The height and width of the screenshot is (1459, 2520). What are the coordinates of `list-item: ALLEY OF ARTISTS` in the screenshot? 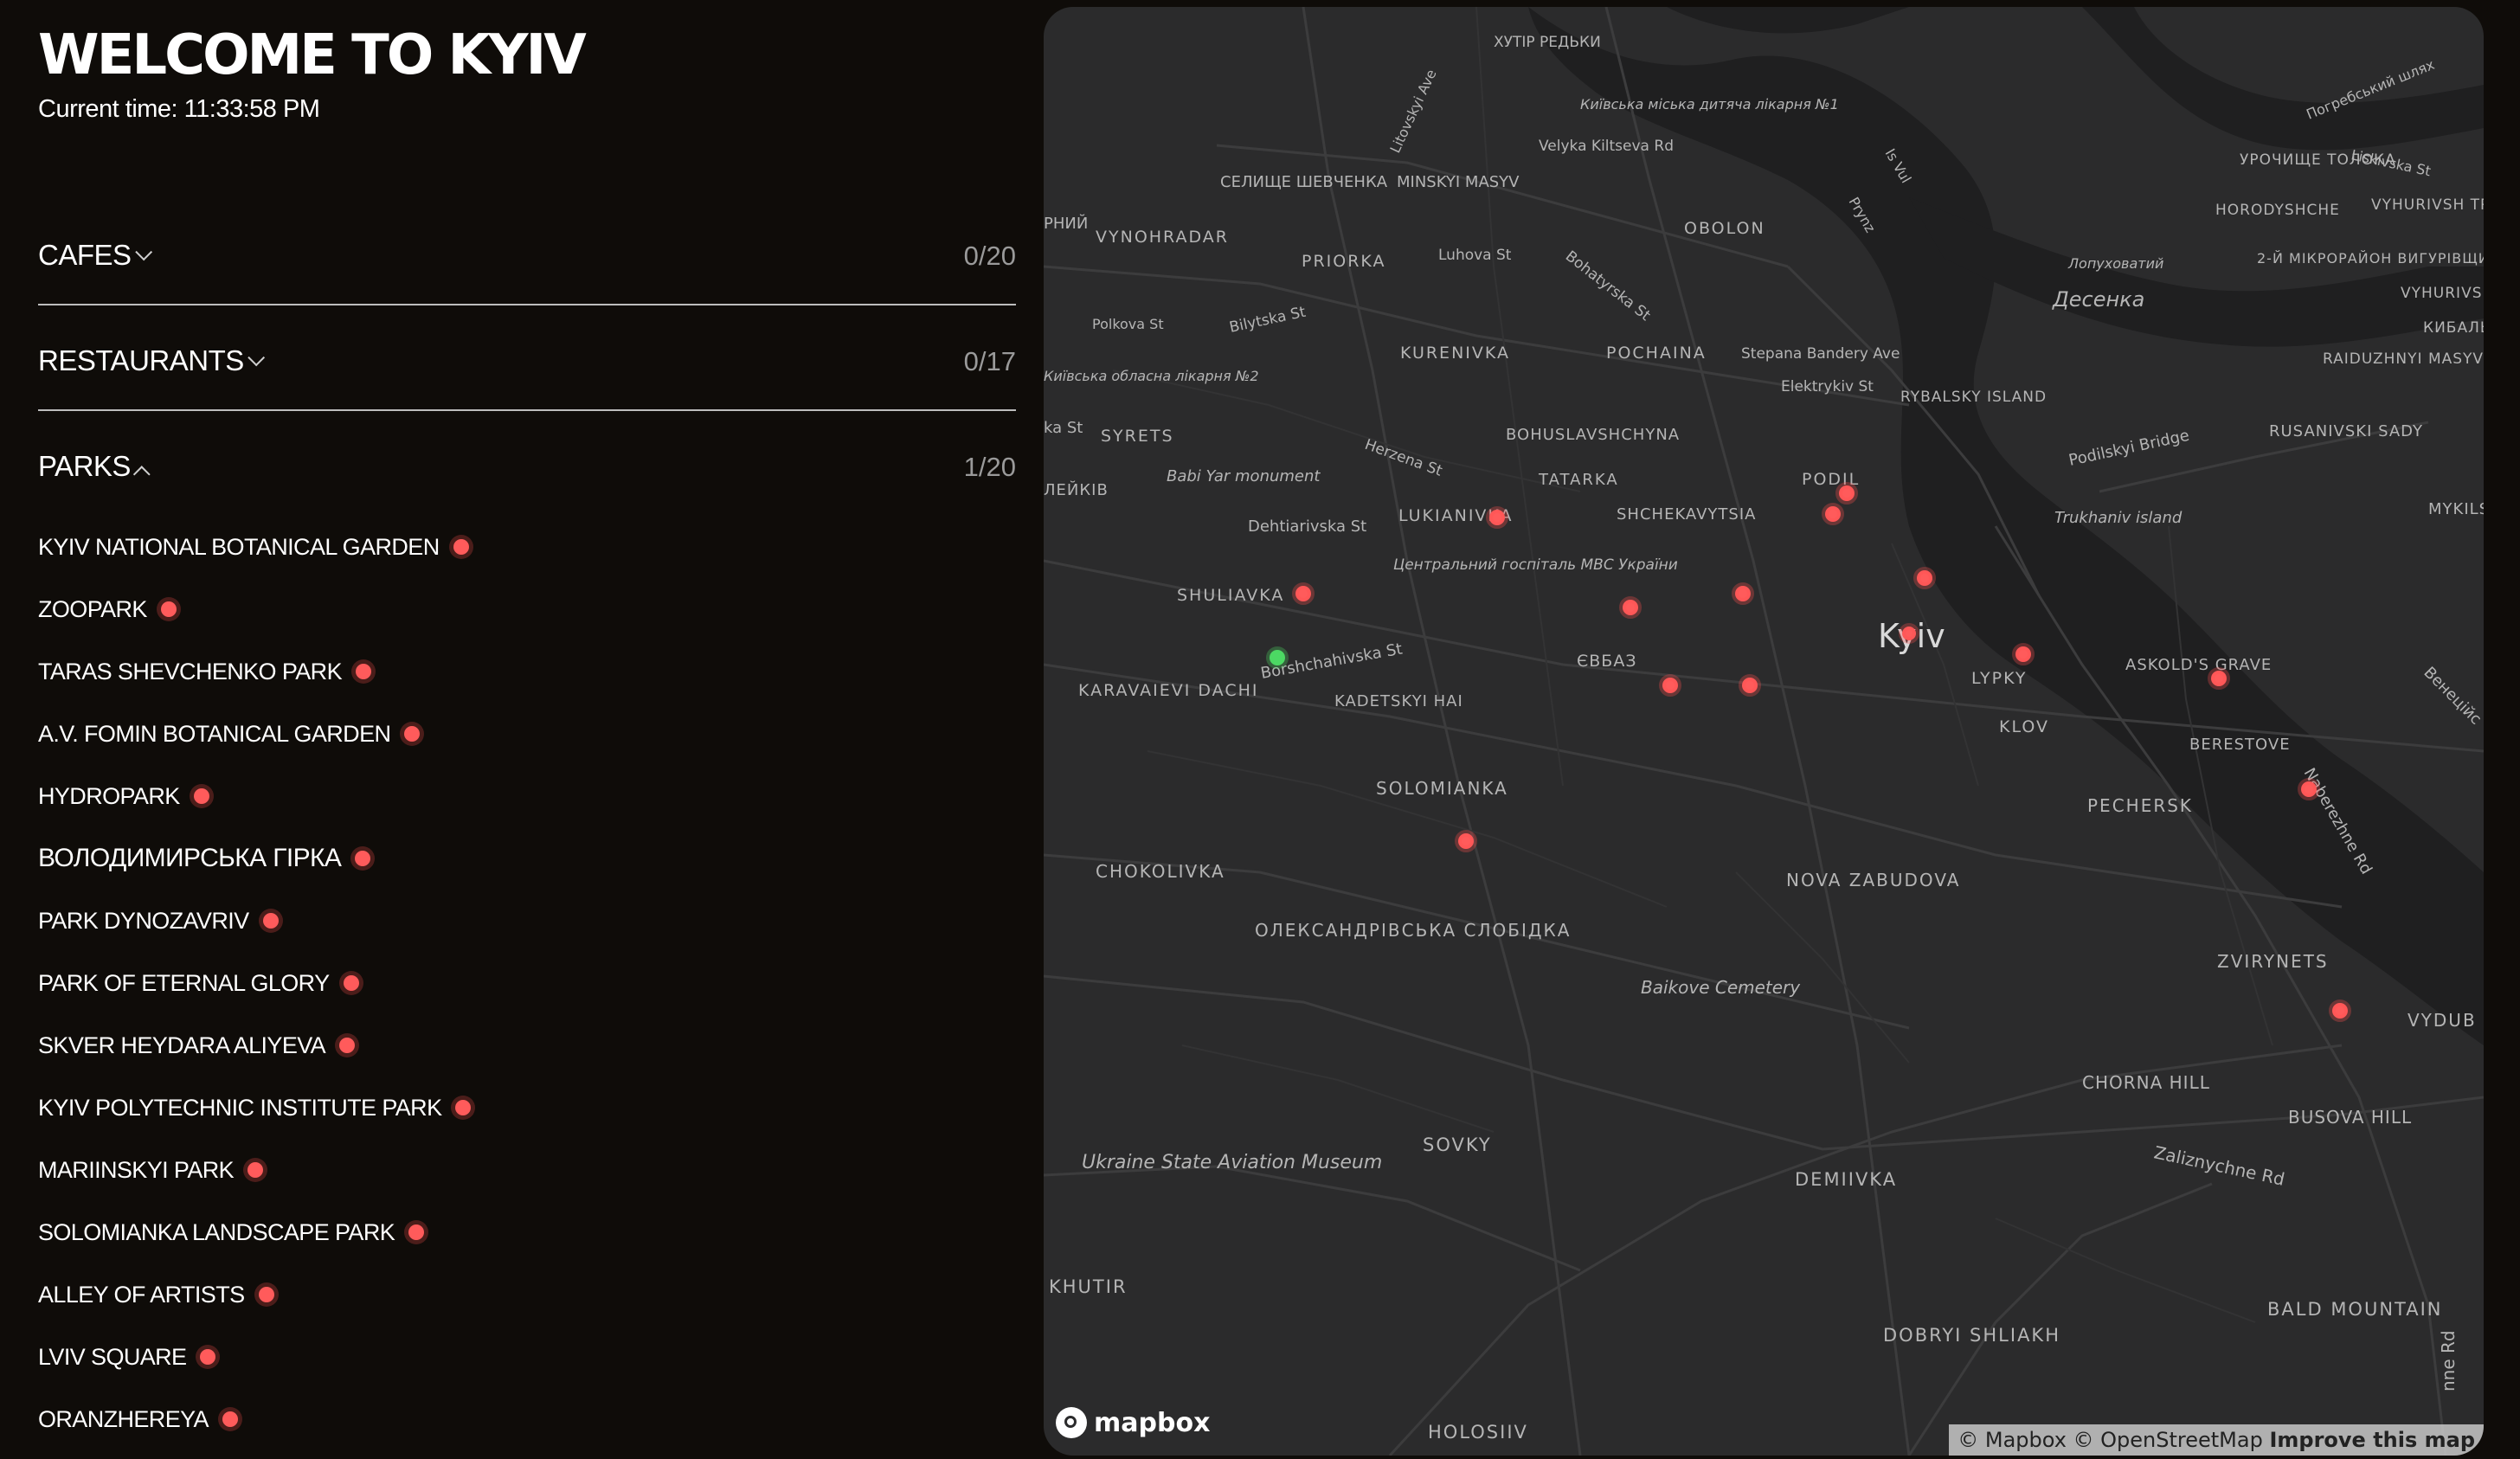 It's located at (341, 1294).